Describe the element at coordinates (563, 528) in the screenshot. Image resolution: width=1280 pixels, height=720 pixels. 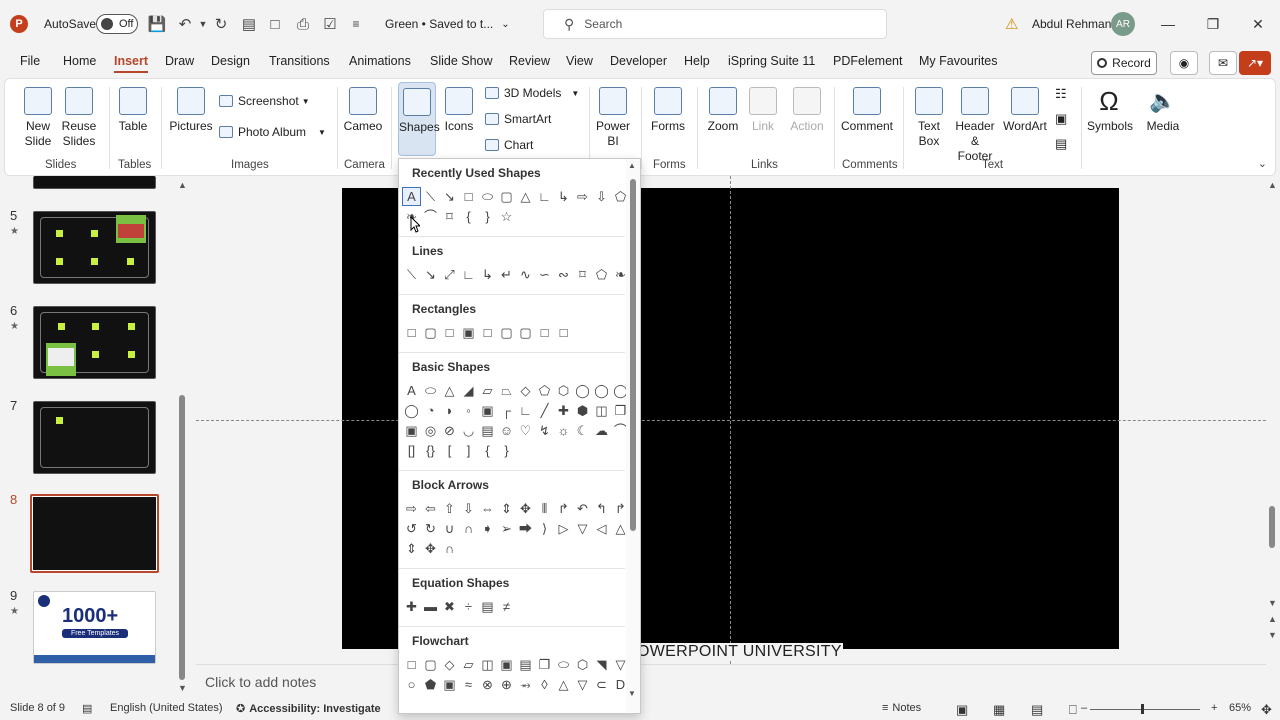
I see `right-arrow-callout-shape: ▷` at that location.